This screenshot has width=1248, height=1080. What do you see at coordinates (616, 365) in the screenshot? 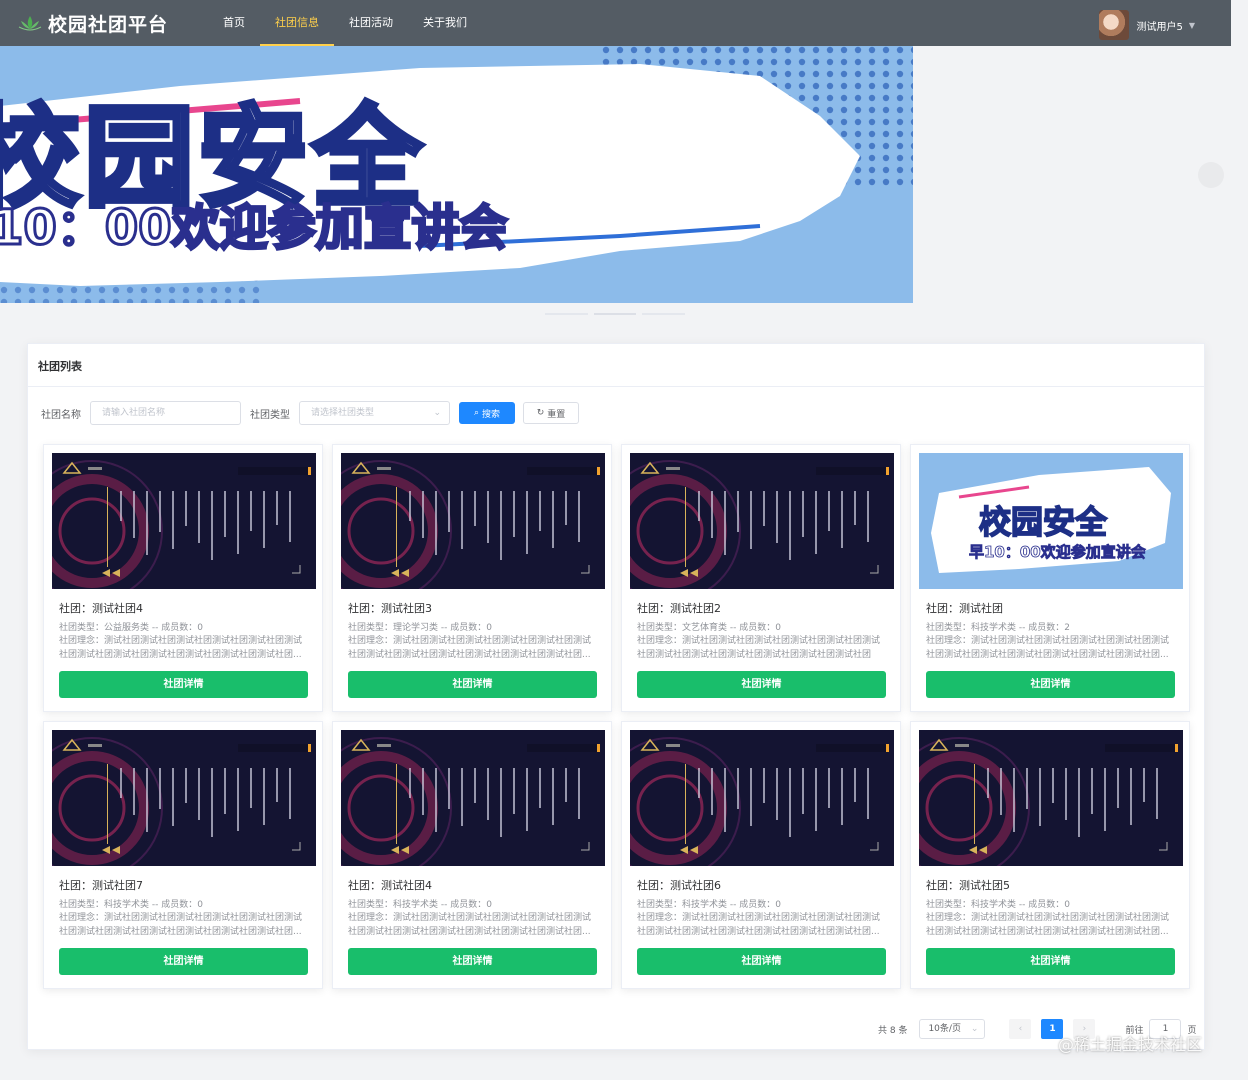
I see `panel-title: 社团列表` at bounding box center [616, 365].